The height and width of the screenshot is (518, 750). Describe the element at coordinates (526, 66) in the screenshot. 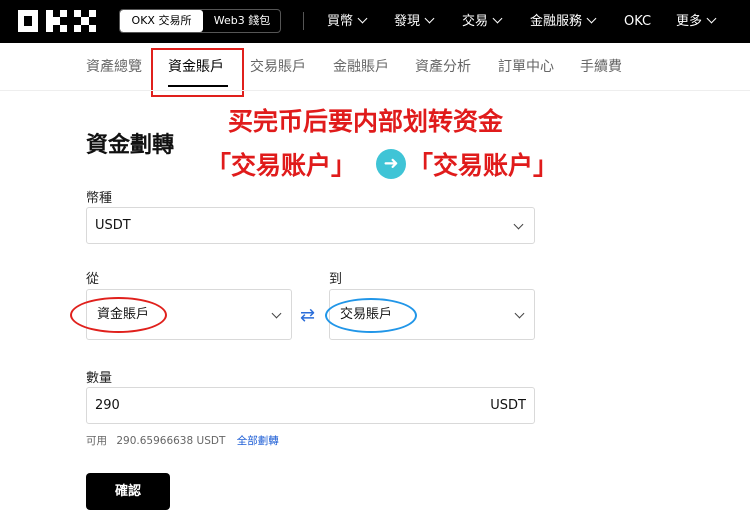

I see `tab-order-center: 訂單中心` at that location.